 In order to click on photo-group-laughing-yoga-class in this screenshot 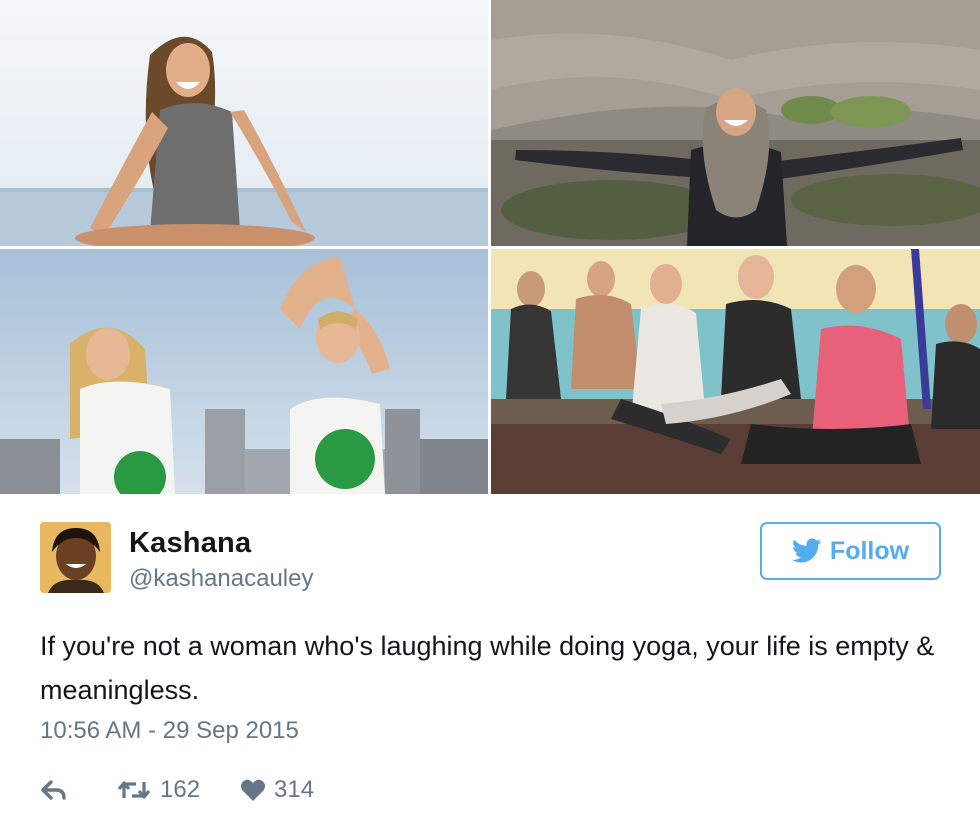, I will do `click(735, 371)`.